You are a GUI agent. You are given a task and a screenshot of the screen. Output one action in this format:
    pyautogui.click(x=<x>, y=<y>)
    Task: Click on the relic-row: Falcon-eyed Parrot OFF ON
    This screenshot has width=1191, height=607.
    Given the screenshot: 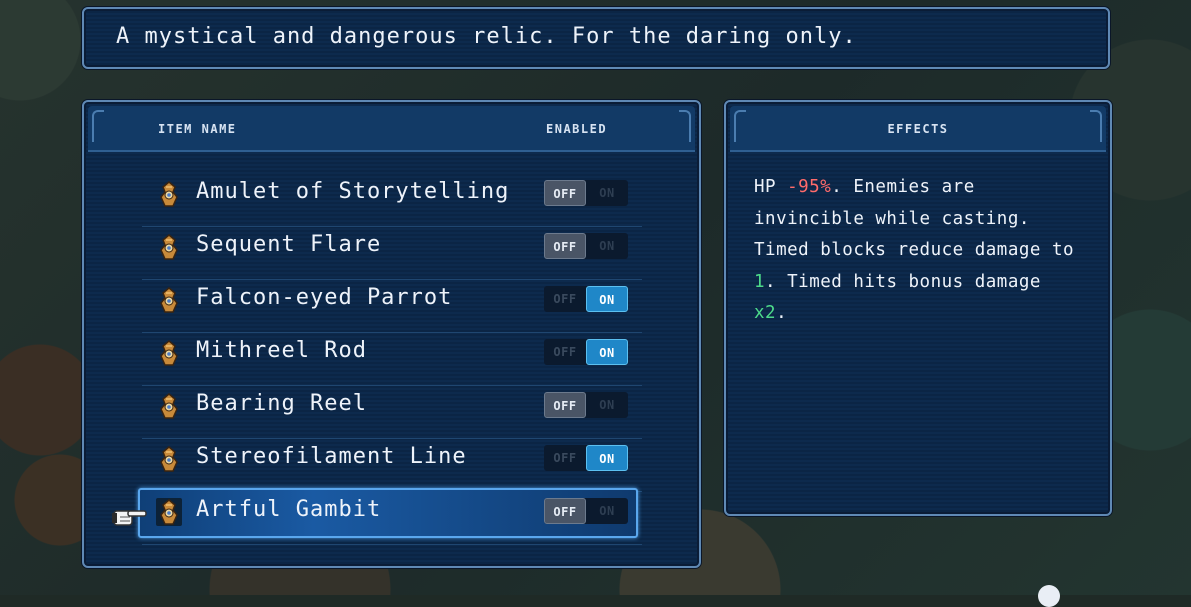 What is the action you would take?
    pyautogui.click(x=392, y=306)
    